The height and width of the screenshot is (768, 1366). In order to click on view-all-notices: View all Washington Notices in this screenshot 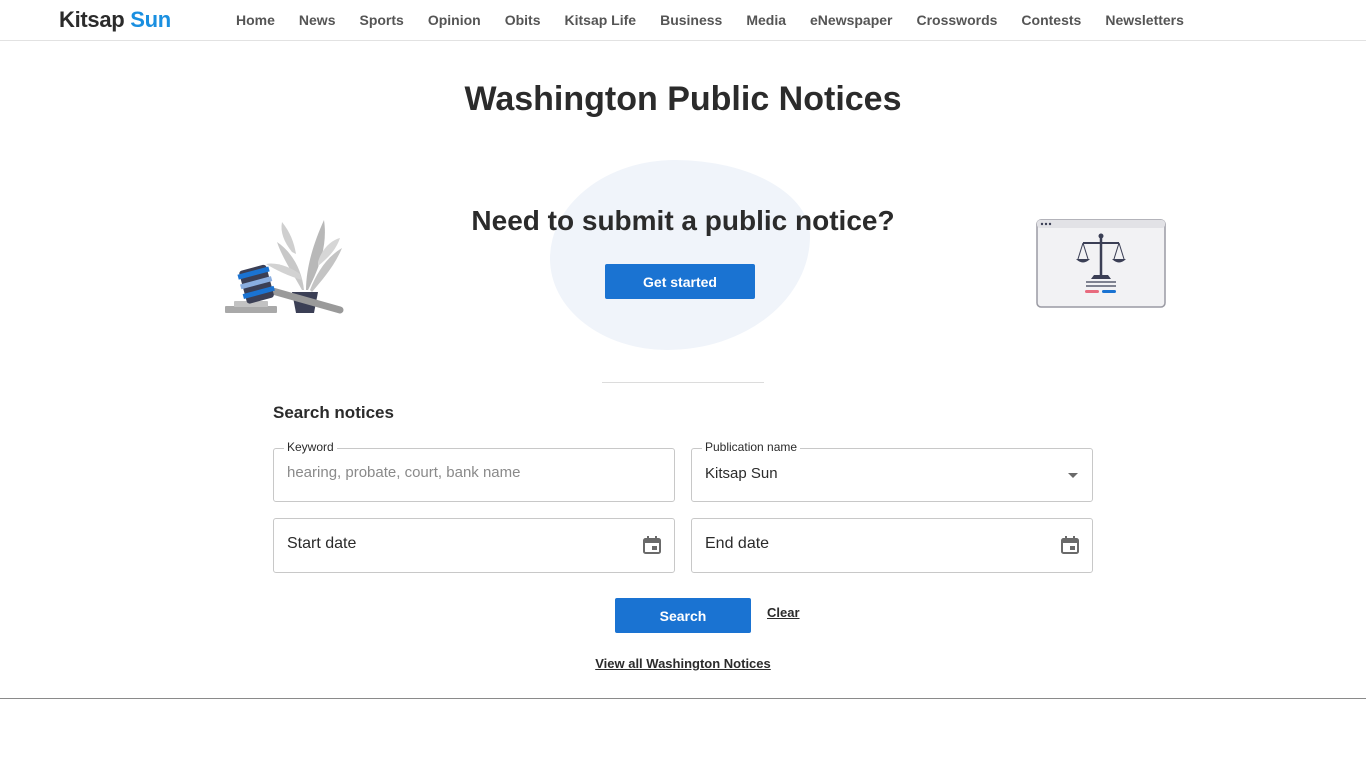, I will do `click(683, 663)`.